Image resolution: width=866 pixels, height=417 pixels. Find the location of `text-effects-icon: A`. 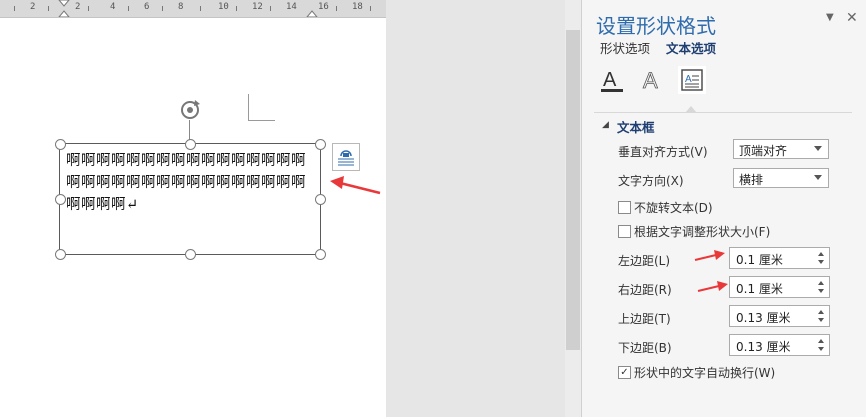

text-effects-icon: A is located at coordinates (652, 80).